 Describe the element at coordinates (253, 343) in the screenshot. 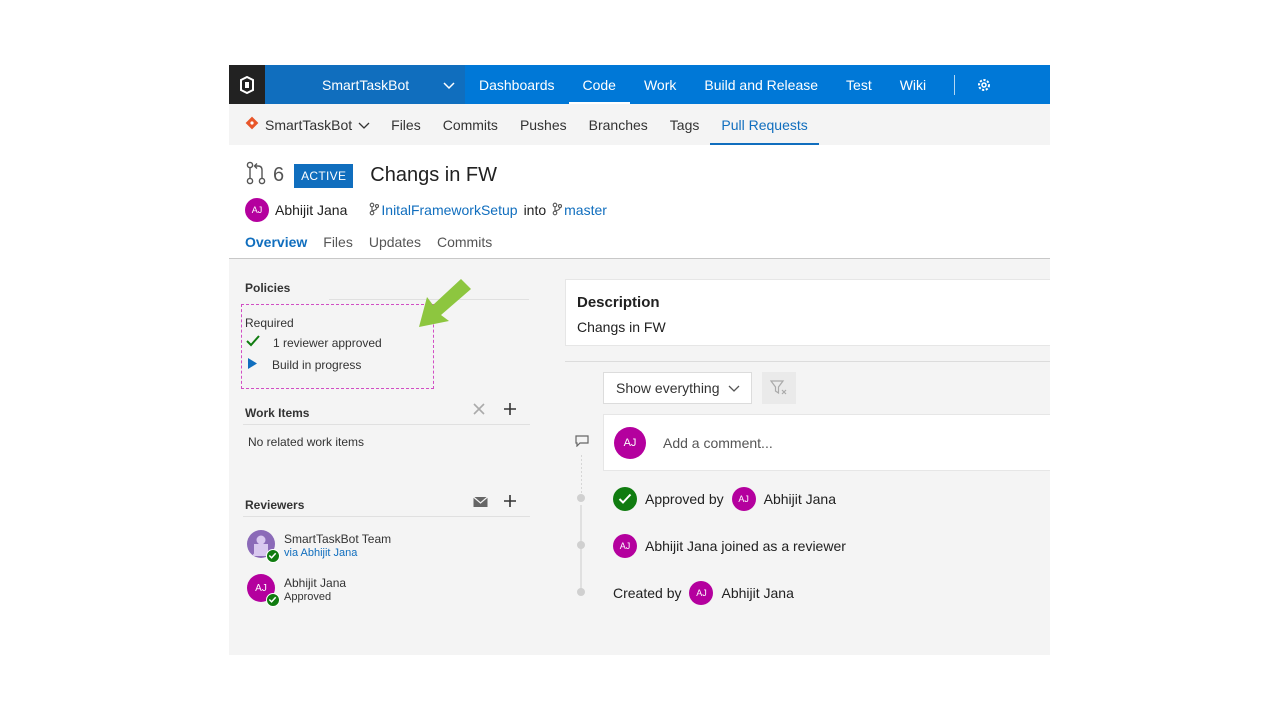

I see `check-icon` at that location.